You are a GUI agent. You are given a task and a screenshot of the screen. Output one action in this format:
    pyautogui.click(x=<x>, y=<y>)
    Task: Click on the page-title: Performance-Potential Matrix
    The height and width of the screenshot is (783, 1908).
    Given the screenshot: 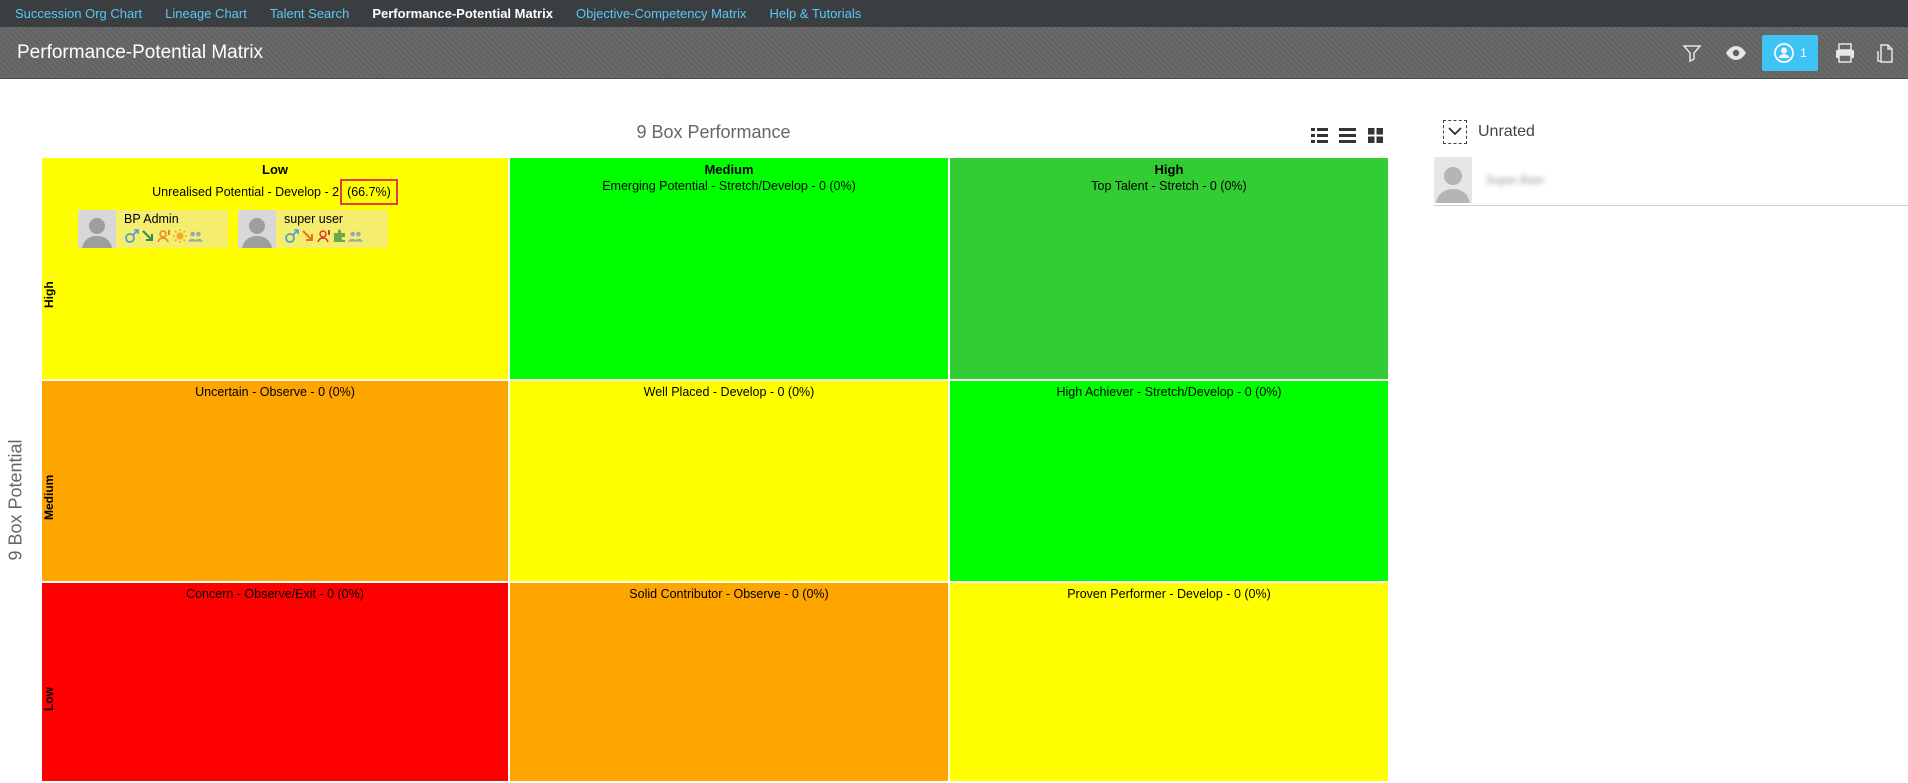 What is the action you would take?
    pyautogui.click(x=140, y=52)
    